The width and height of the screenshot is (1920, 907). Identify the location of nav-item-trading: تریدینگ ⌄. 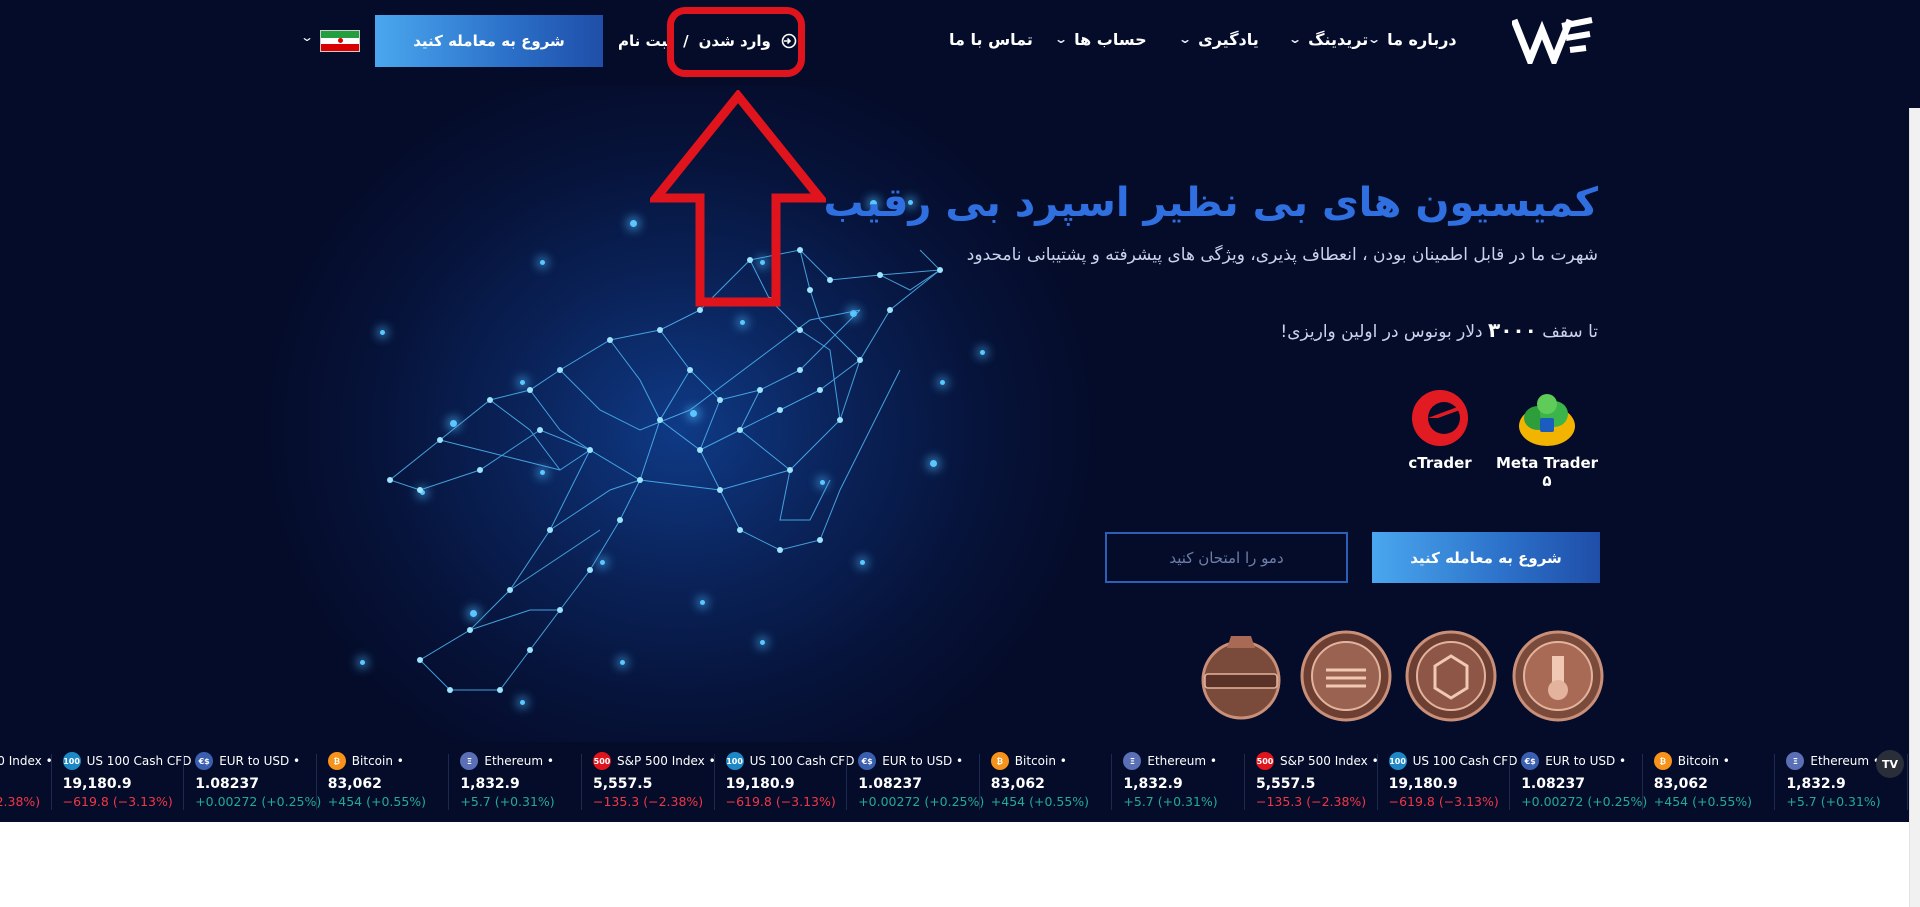
(1328, 39).